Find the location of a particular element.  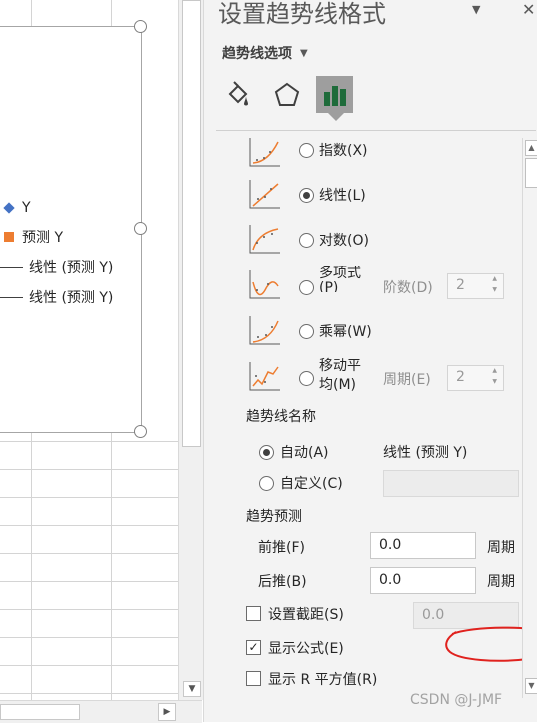

display-r-squared-label: 显示 R 平方值(R) is located at coordinates (323, 680).